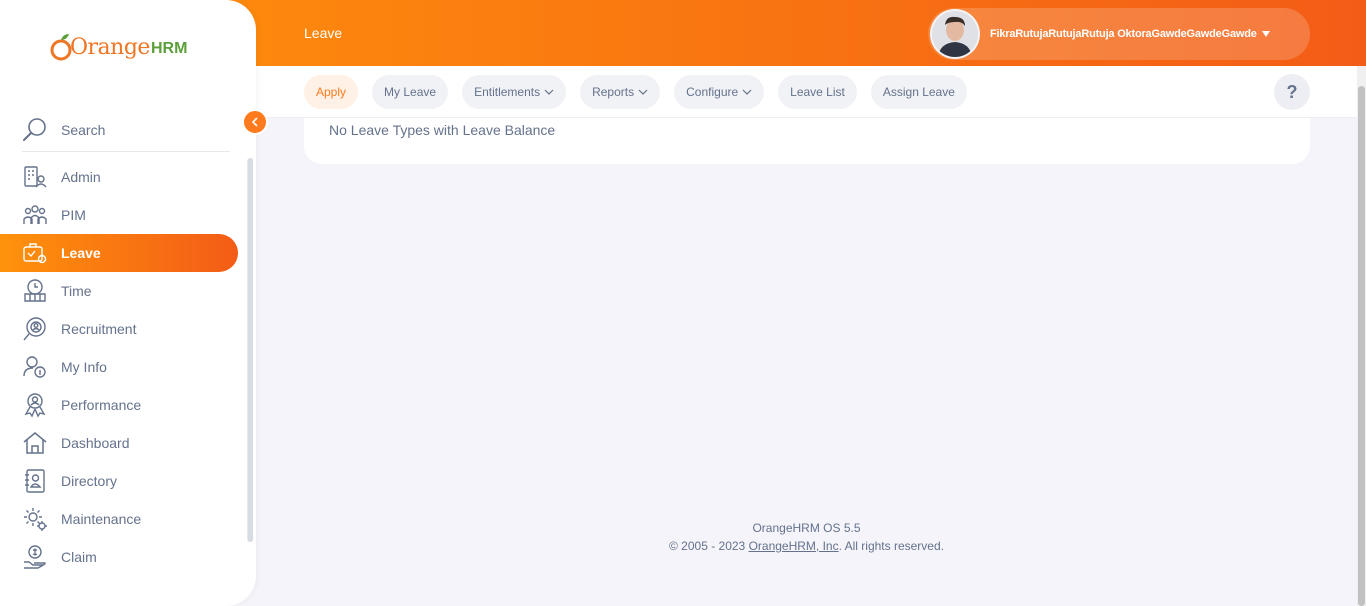 The height and width of the screenshot is (606, 1366). I want to click on copyright-suffix: . All rights reserved., so click(891, 546).